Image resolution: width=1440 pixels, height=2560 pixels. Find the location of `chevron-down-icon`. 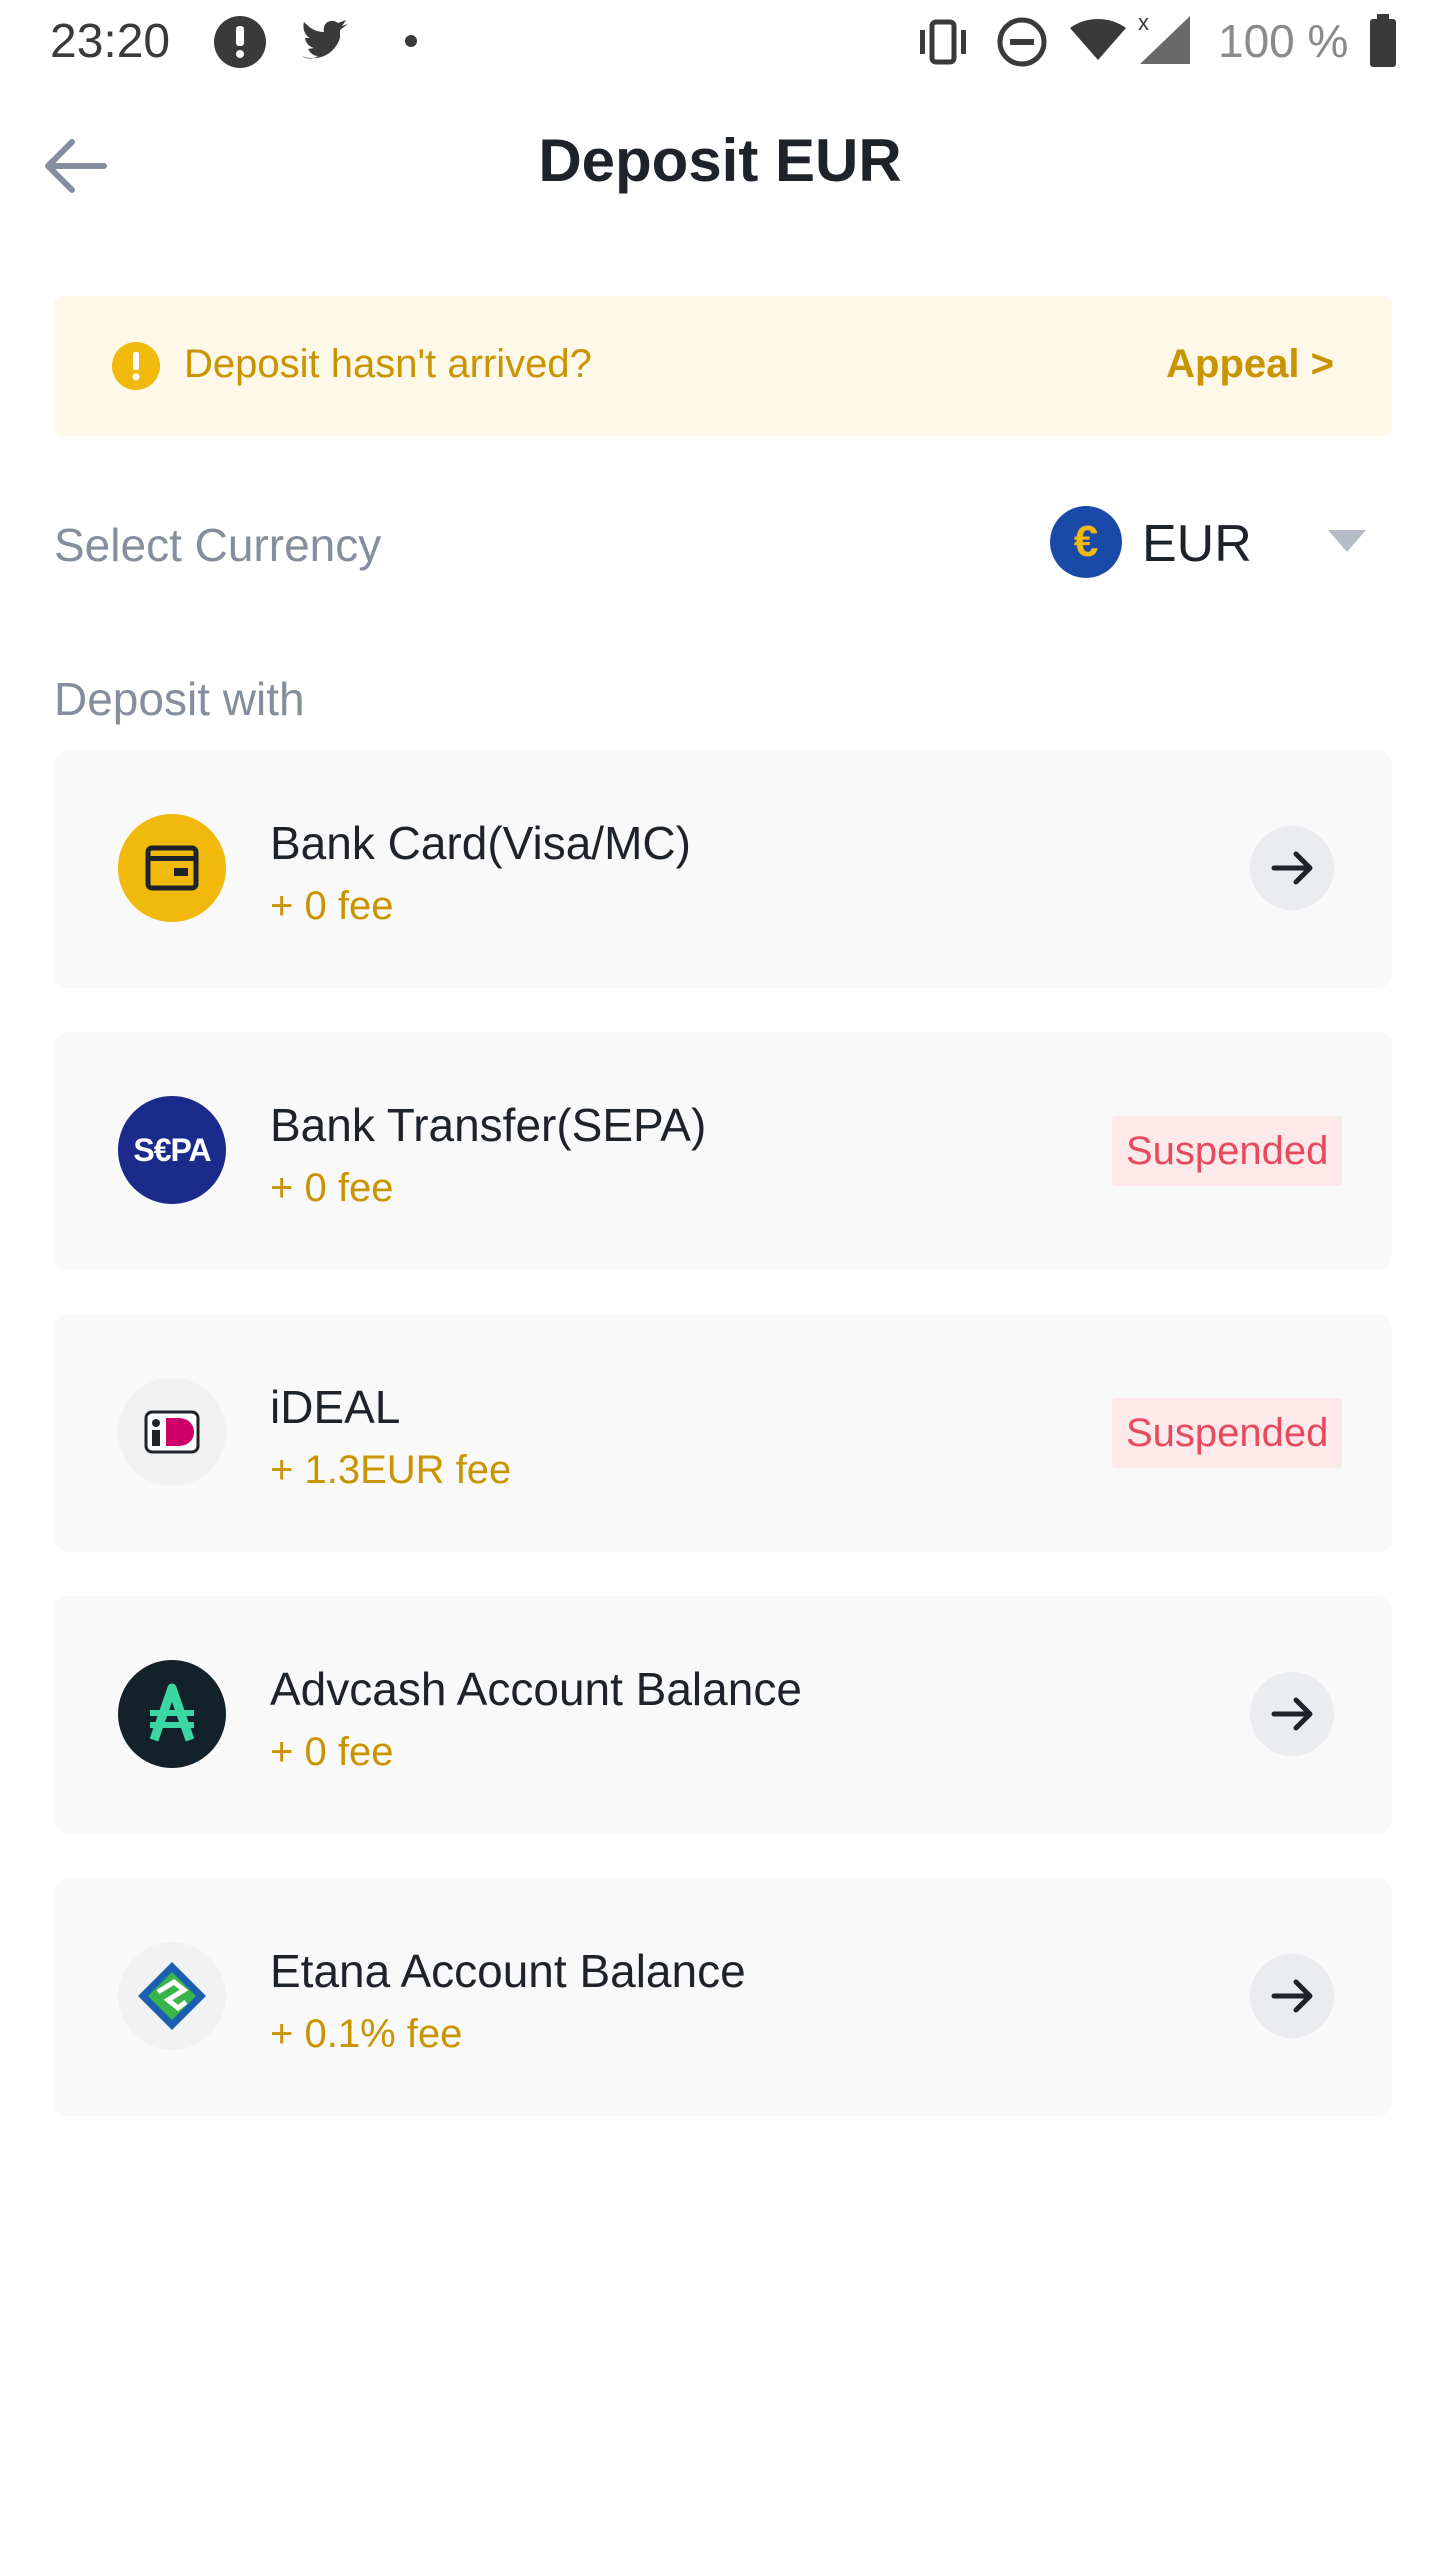

chevron-down-icon is located at coordinates (1347, 543).